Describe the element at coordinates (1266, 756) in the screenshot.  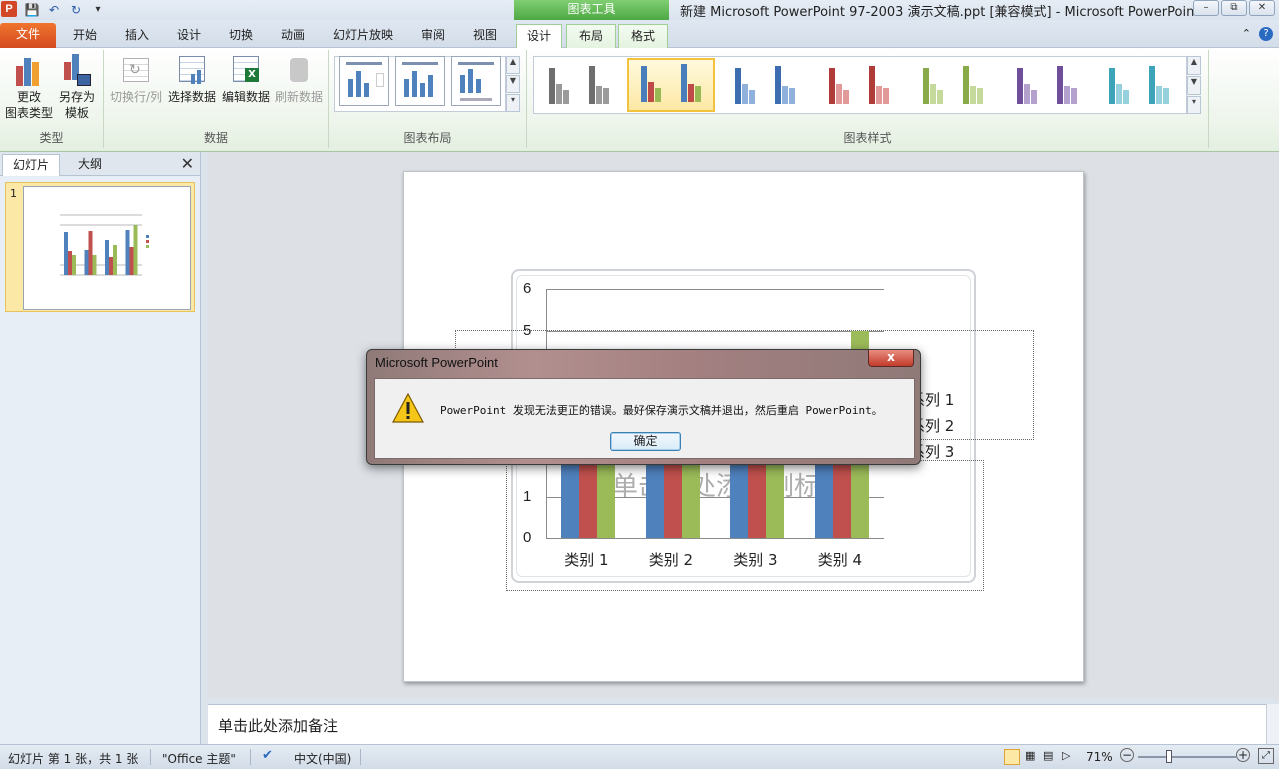
I see `fit-to-window-icon: ⤢` at that location.